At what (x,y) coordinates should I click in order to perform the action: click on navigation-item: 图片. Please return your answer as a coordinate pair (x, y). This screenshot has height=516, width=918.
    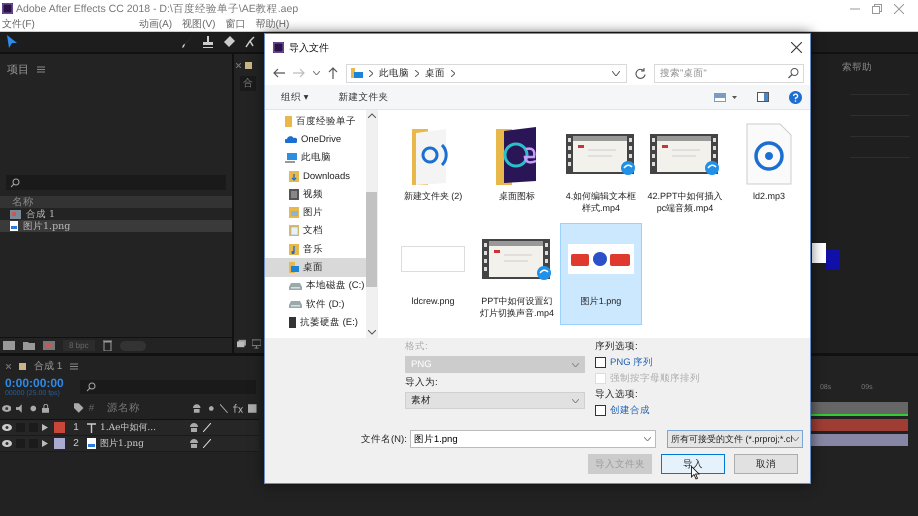
    Looking at the image, I should click on (315, 212).